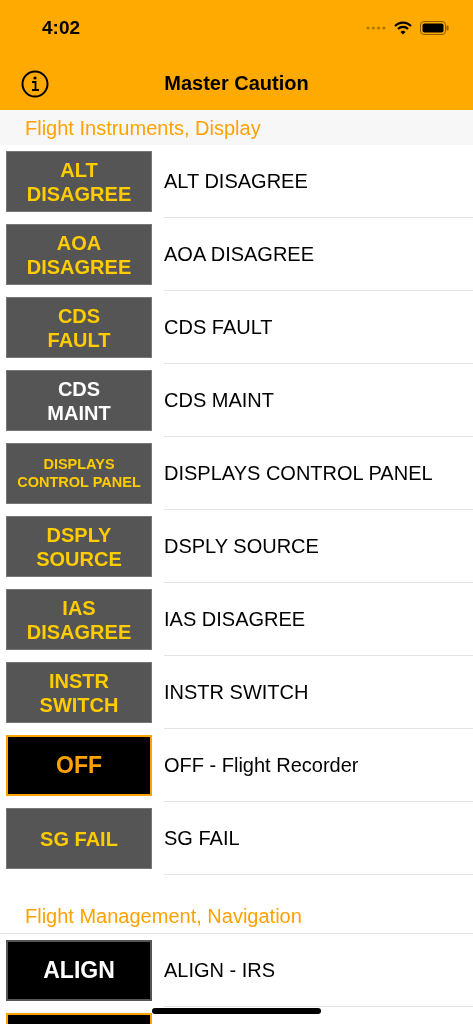 This screenshot has width=473, height=1024. I want to click on annunciator-light: SG FAIL, so click(79, 838).